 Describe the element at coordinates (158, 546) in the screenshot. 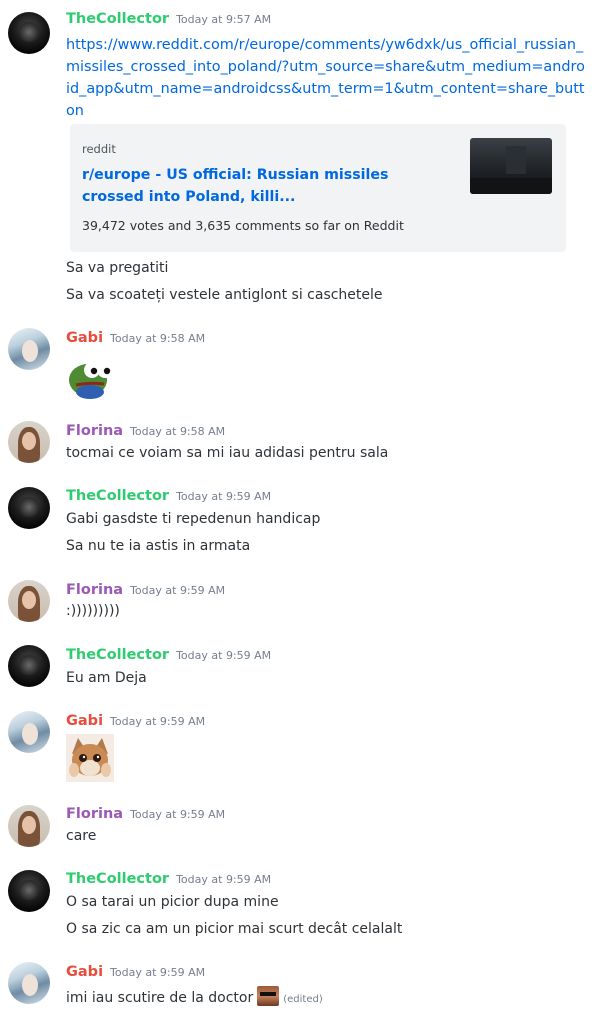

I see `message-text: Sa nu te ia astis in armata` at that location.